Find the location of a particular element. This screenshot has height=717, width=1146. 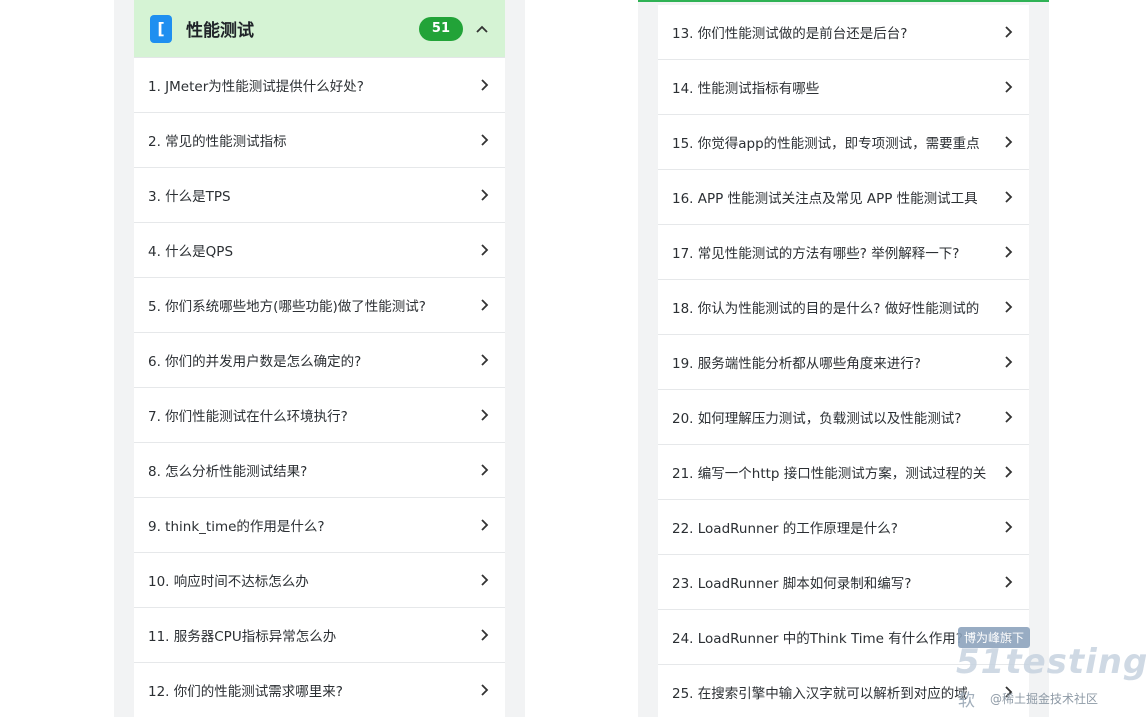

question-row: 2. 常见的性能测试指标 is located at coordinates (319, 140).